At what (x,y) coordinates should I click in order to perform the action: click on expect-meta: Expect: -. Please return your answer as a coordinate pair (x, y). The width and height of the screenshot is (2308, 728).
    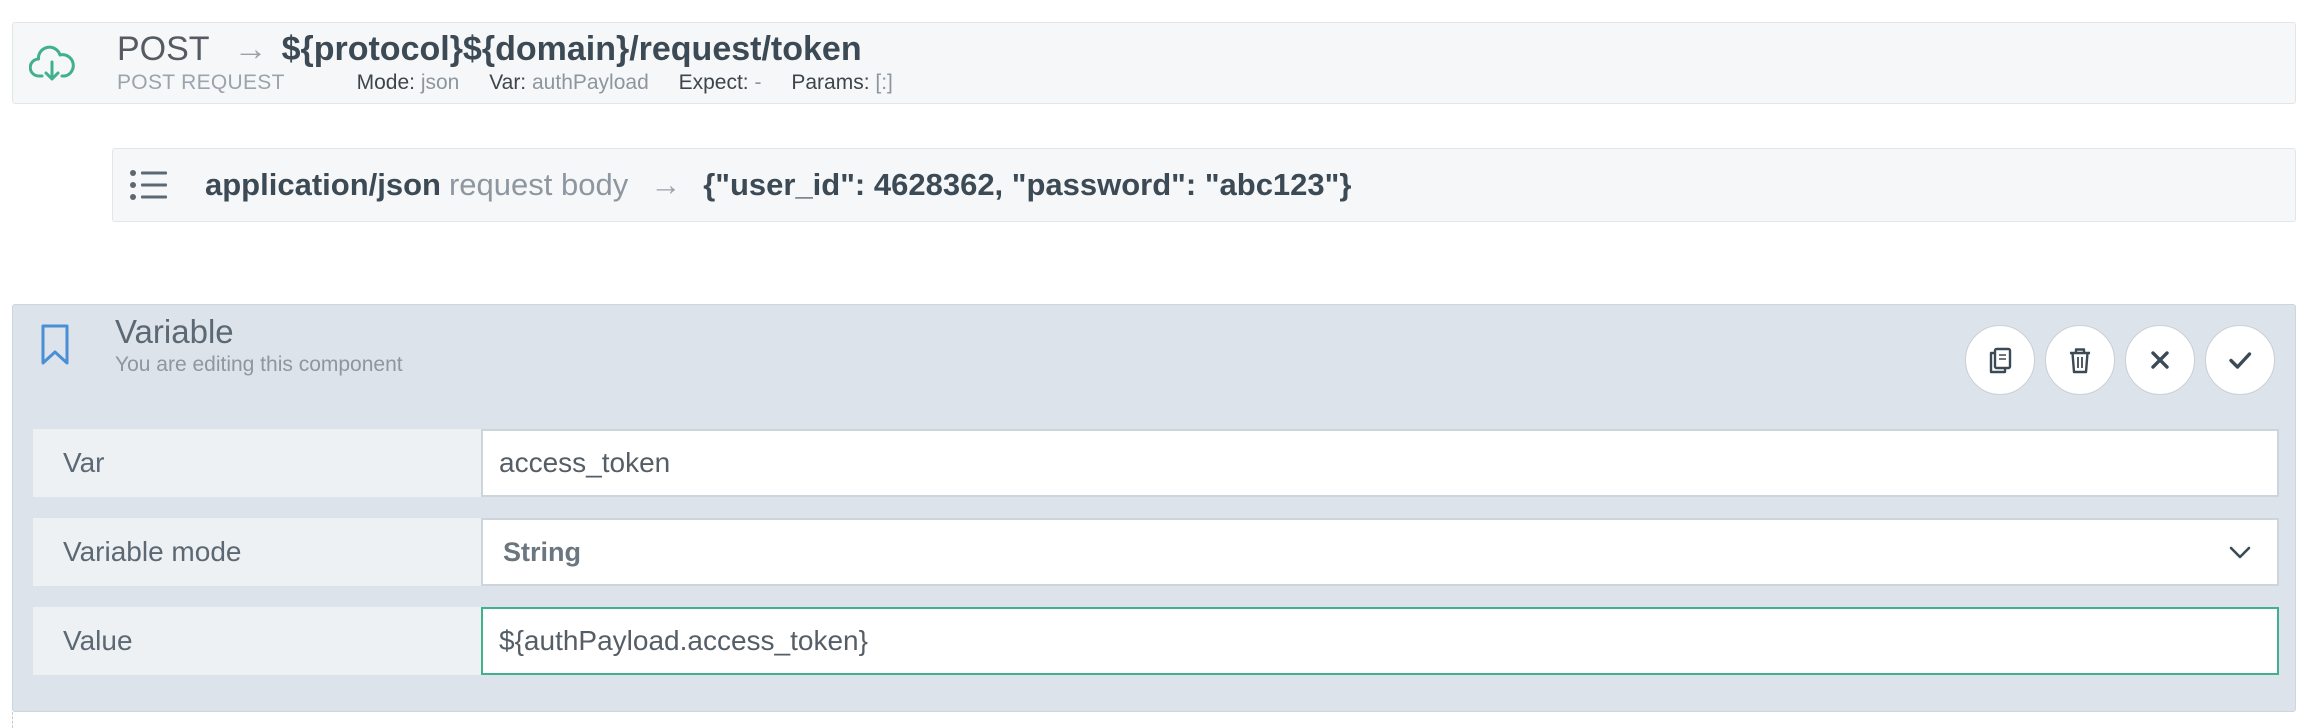
    Looking at the image, I should click on (720, 82).